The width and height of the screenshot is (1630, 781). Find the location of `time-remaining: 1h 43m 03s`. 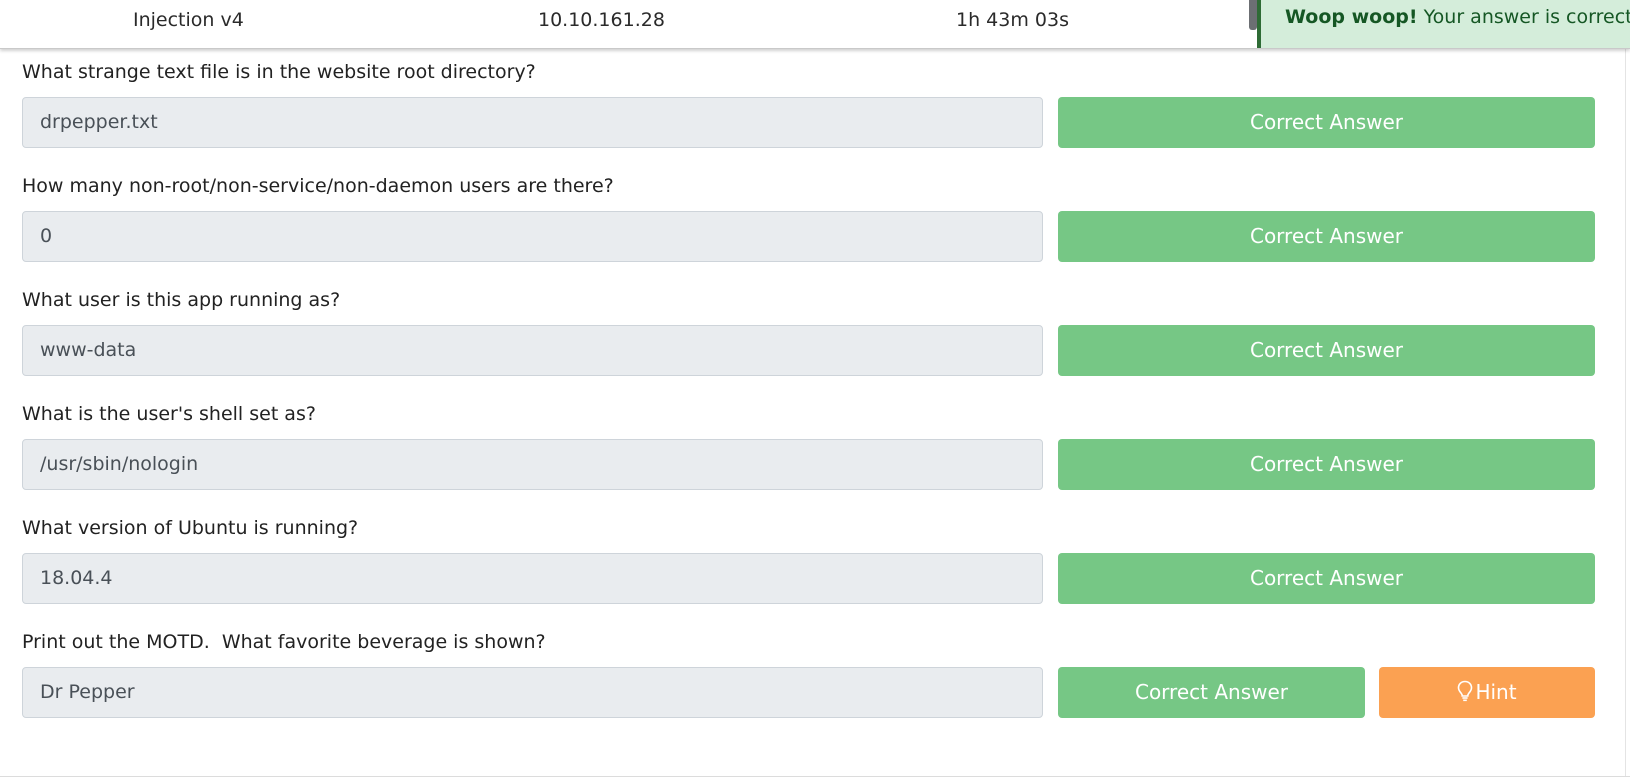

time-remaining: 1h 43m 03s is located at coordinates (1012, 20).